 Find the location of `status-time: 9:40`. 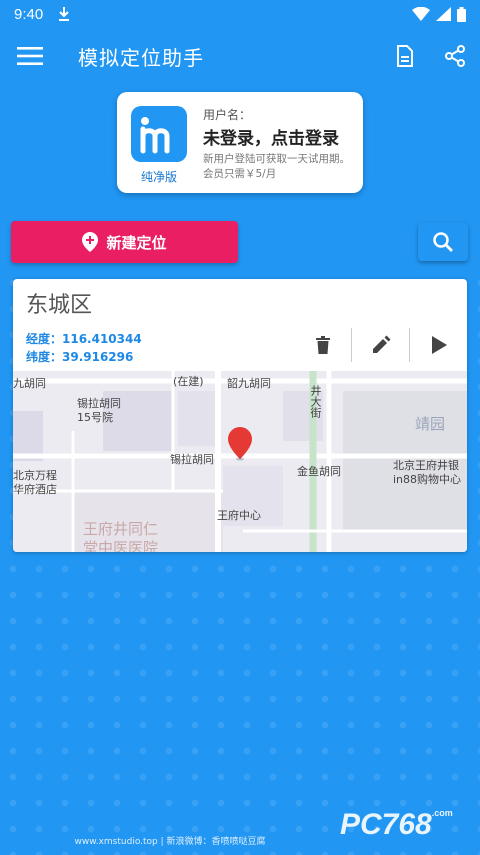

status-time: 9:40 is located at coordinates (29, 14).